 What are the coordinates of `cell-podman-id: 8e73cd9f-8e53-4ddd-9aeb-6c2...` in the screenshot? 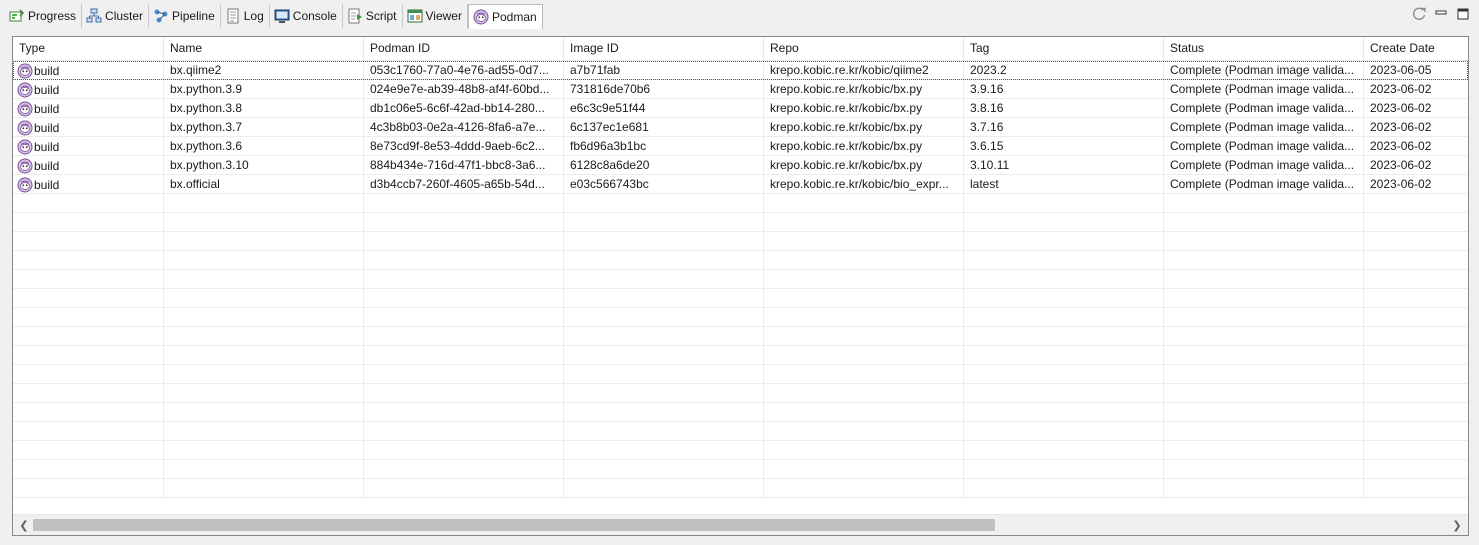 It's located at (464, 146).